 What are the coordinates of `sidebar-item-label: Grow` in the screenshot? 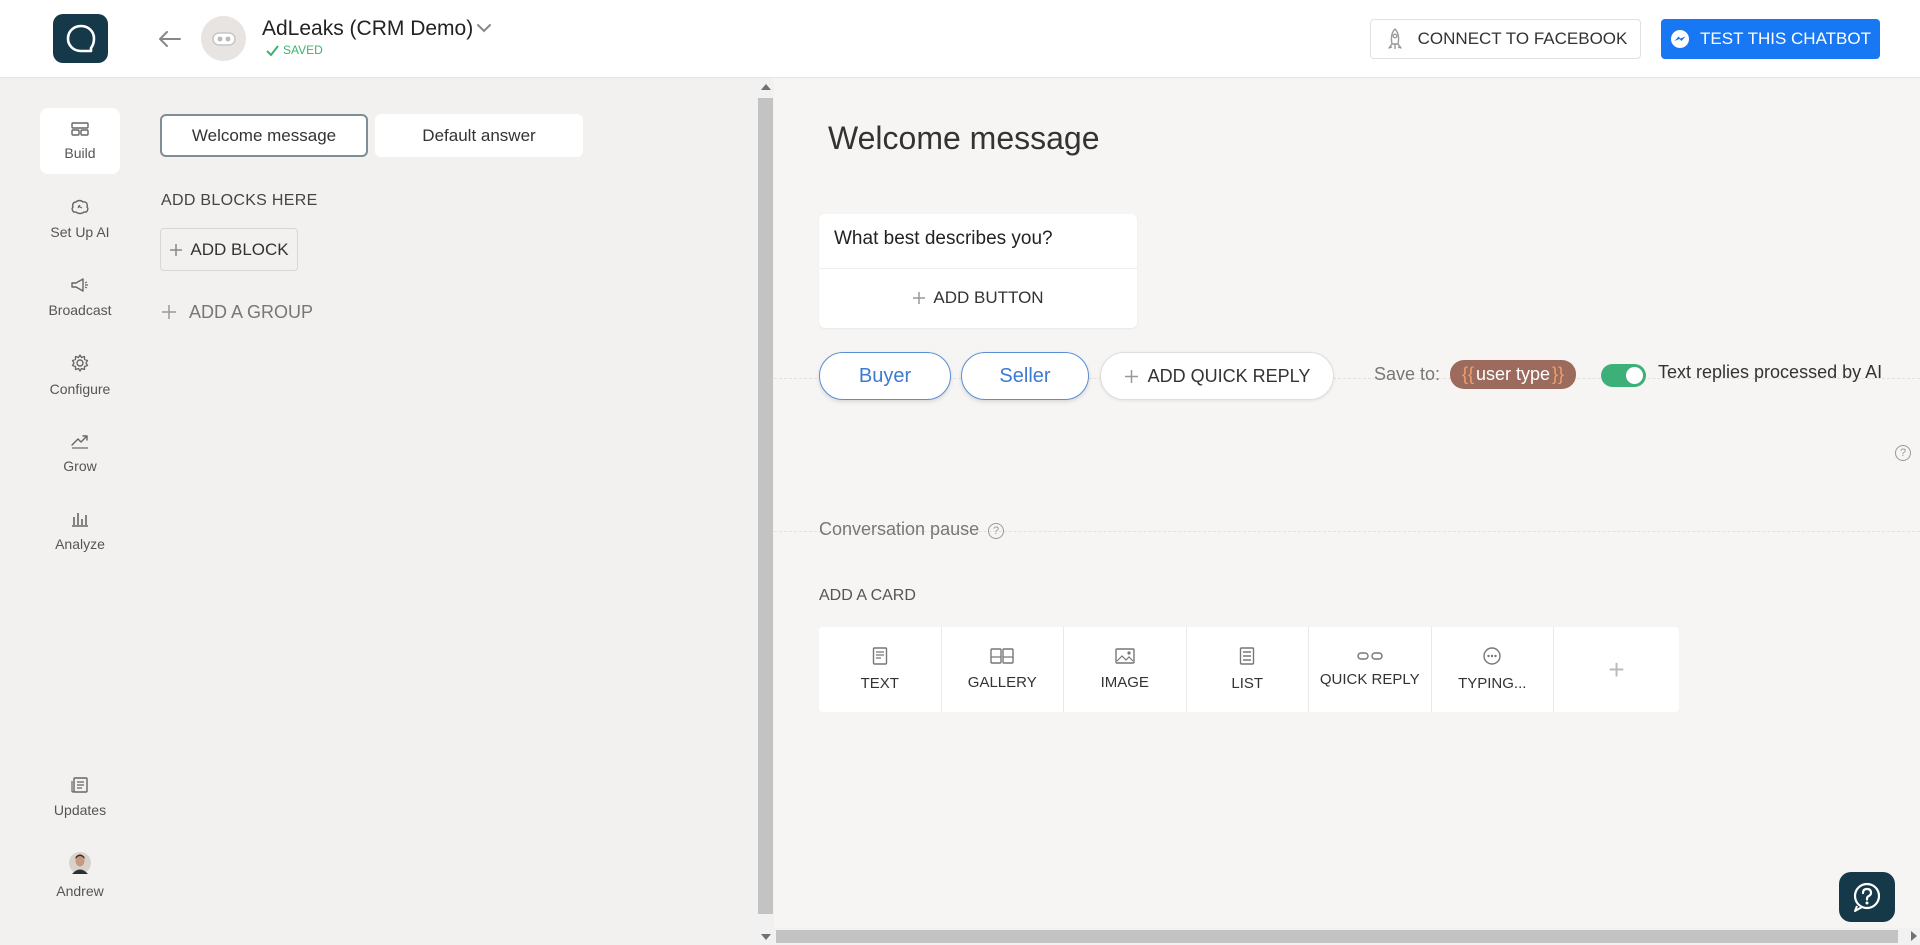 It's located at (80, 465).